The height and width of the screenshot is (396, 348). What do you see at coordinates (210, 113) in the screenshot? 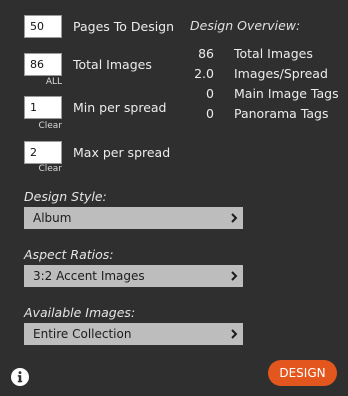
I see `overview-panorama-tags-value: 0` at bounding box center [210, 113].